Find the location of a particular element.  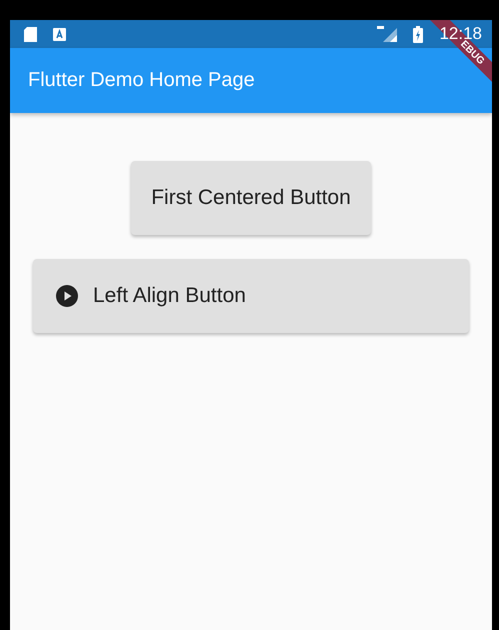

play-icon is located at coordinates (67, 296).